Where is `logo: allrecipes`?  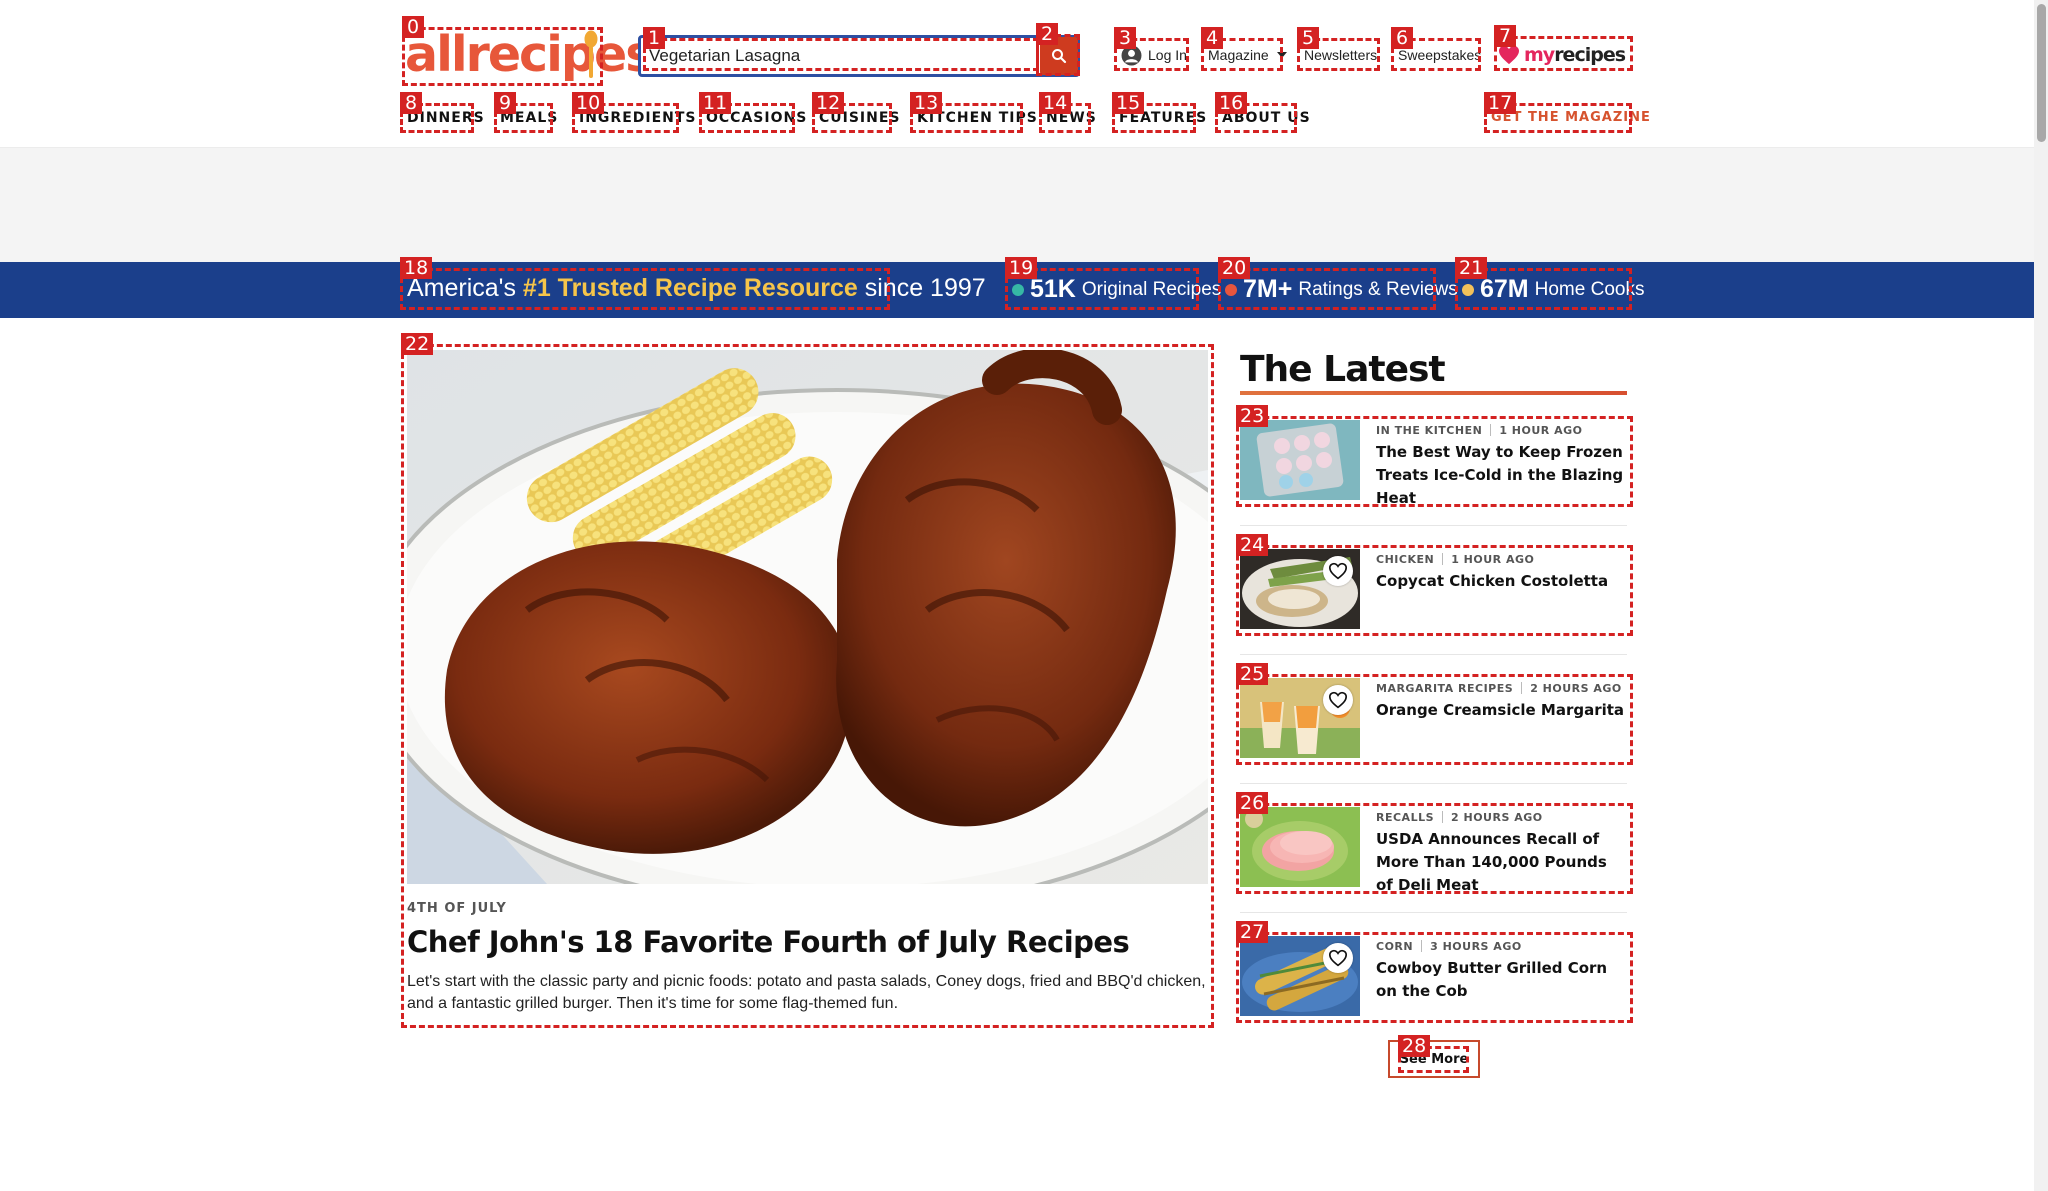
logo: allrecipes is located at coordinates (529, 56).